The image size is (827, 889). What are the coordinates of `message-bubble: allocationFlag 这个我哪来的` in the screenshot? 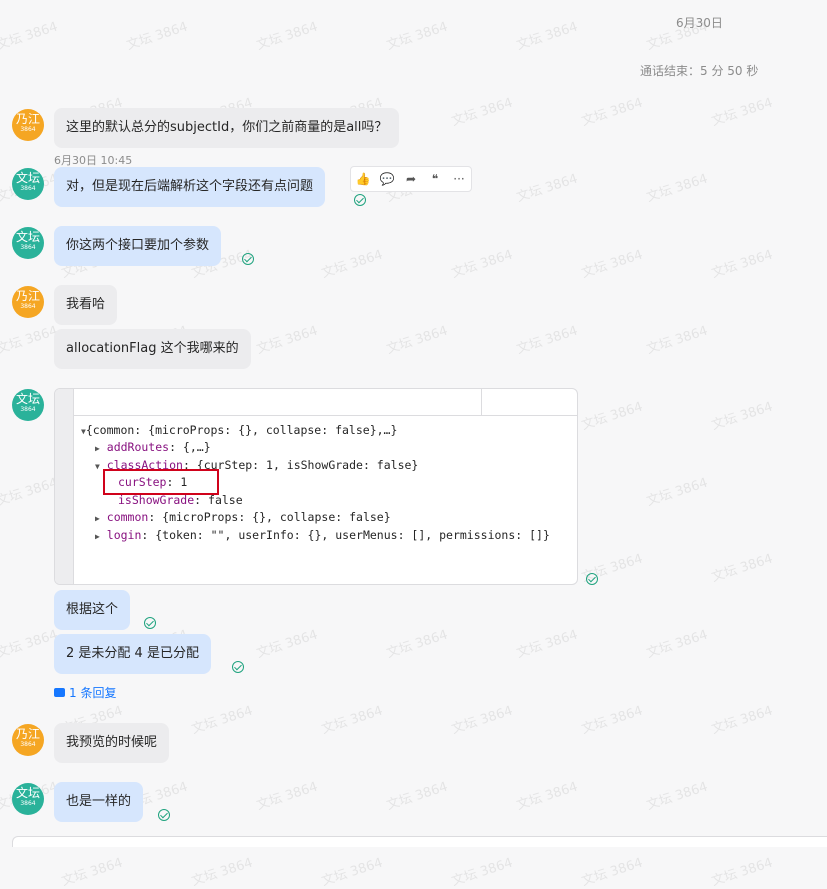 It's located at (152, 349).